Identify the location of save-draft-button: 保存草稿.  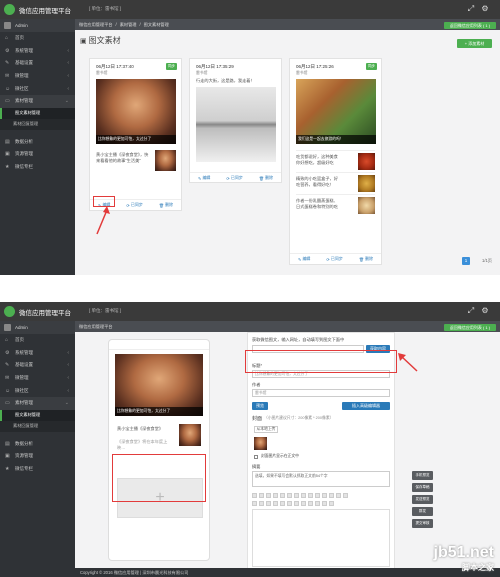
(422, 487).